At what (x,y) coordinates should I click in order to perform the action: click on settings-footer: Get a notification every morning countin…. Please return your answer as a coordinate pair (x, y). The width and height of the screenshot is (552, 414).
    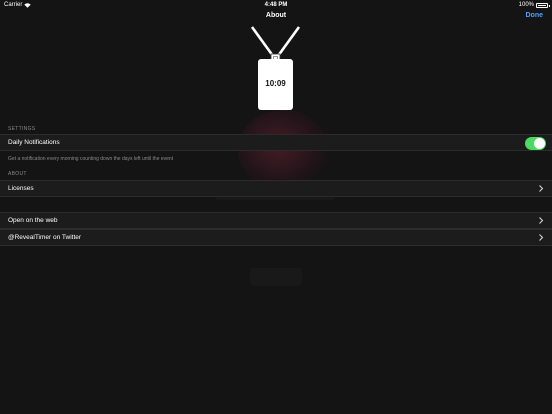
    Looking at the image, I should click on (91, 159).